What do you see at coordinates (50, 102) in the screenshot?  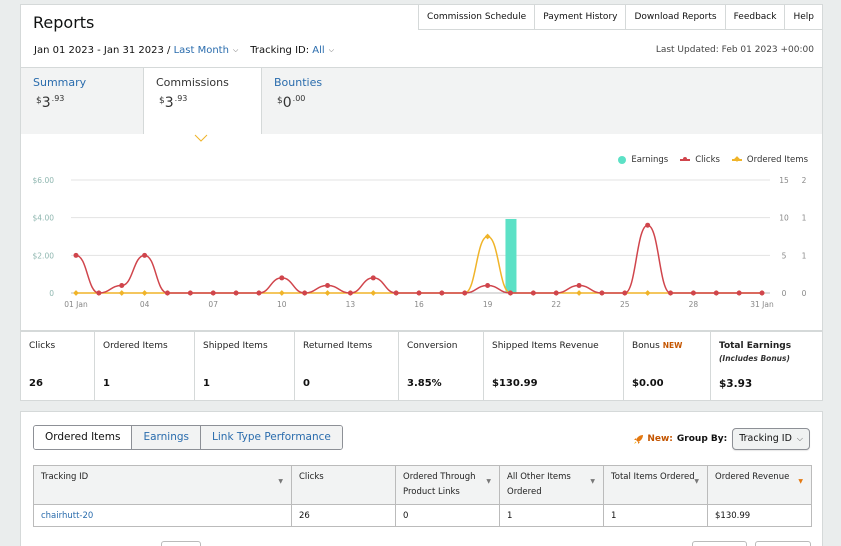 I see `tab-summary-value: $3.93` at bounding box center [50, 102].